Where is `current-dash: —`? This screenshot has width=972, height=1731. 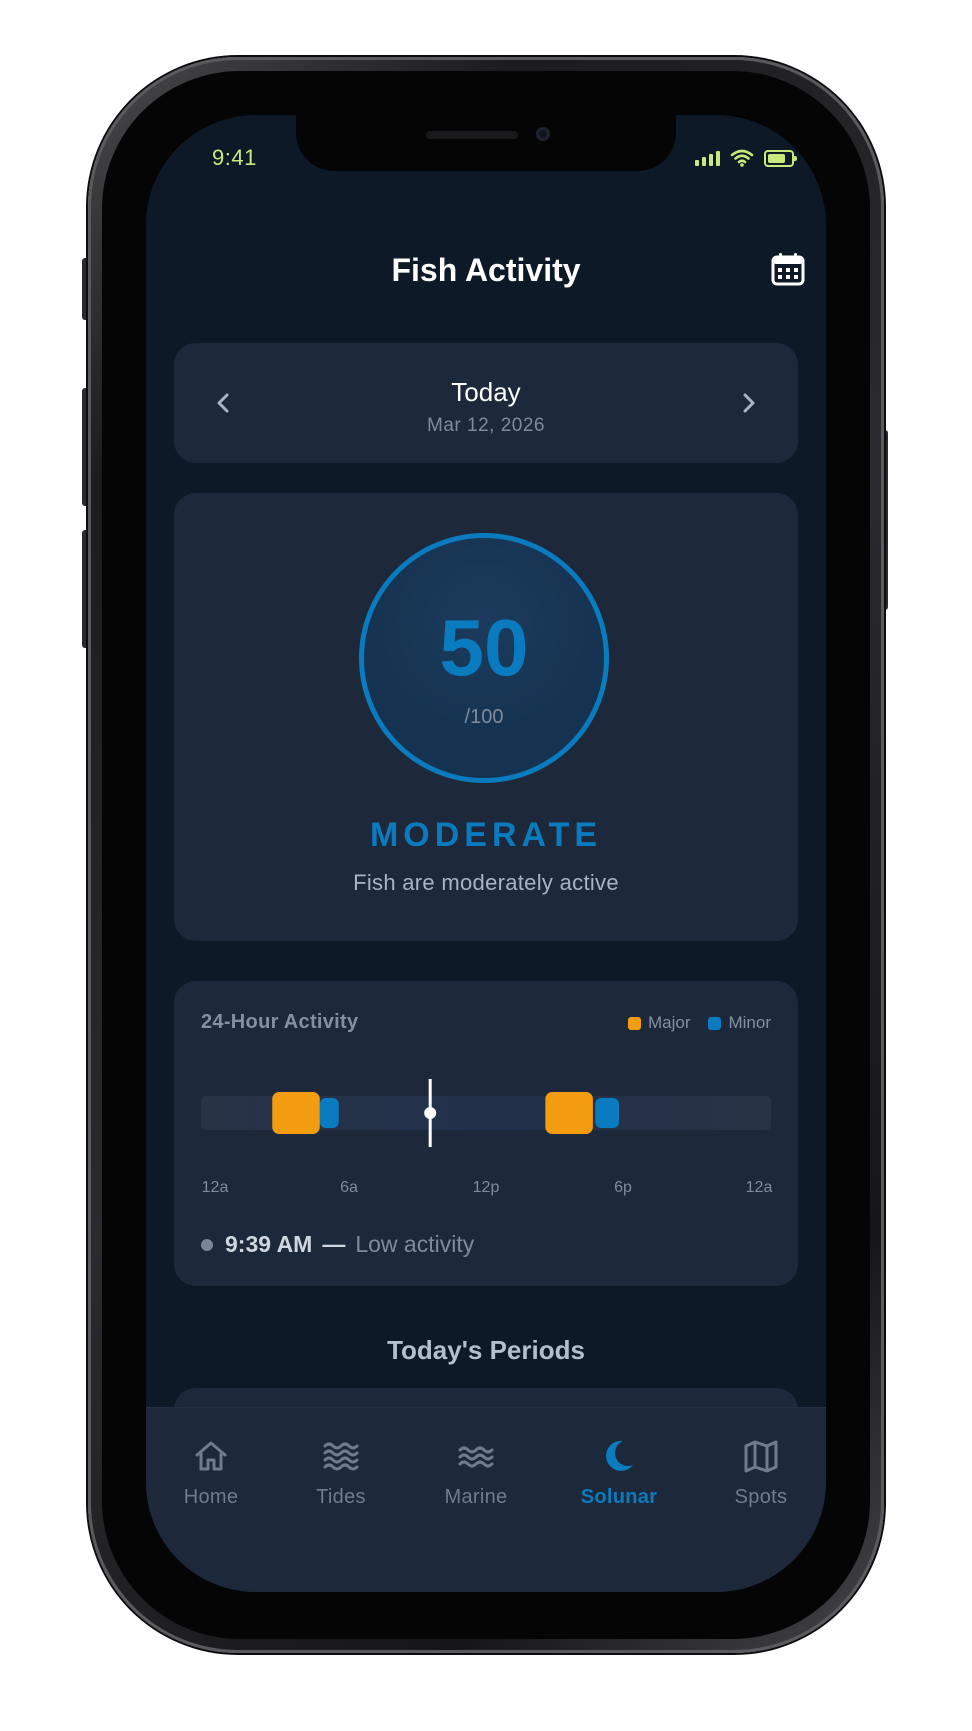
current-dash: — is located at coordinates (334, 1244).